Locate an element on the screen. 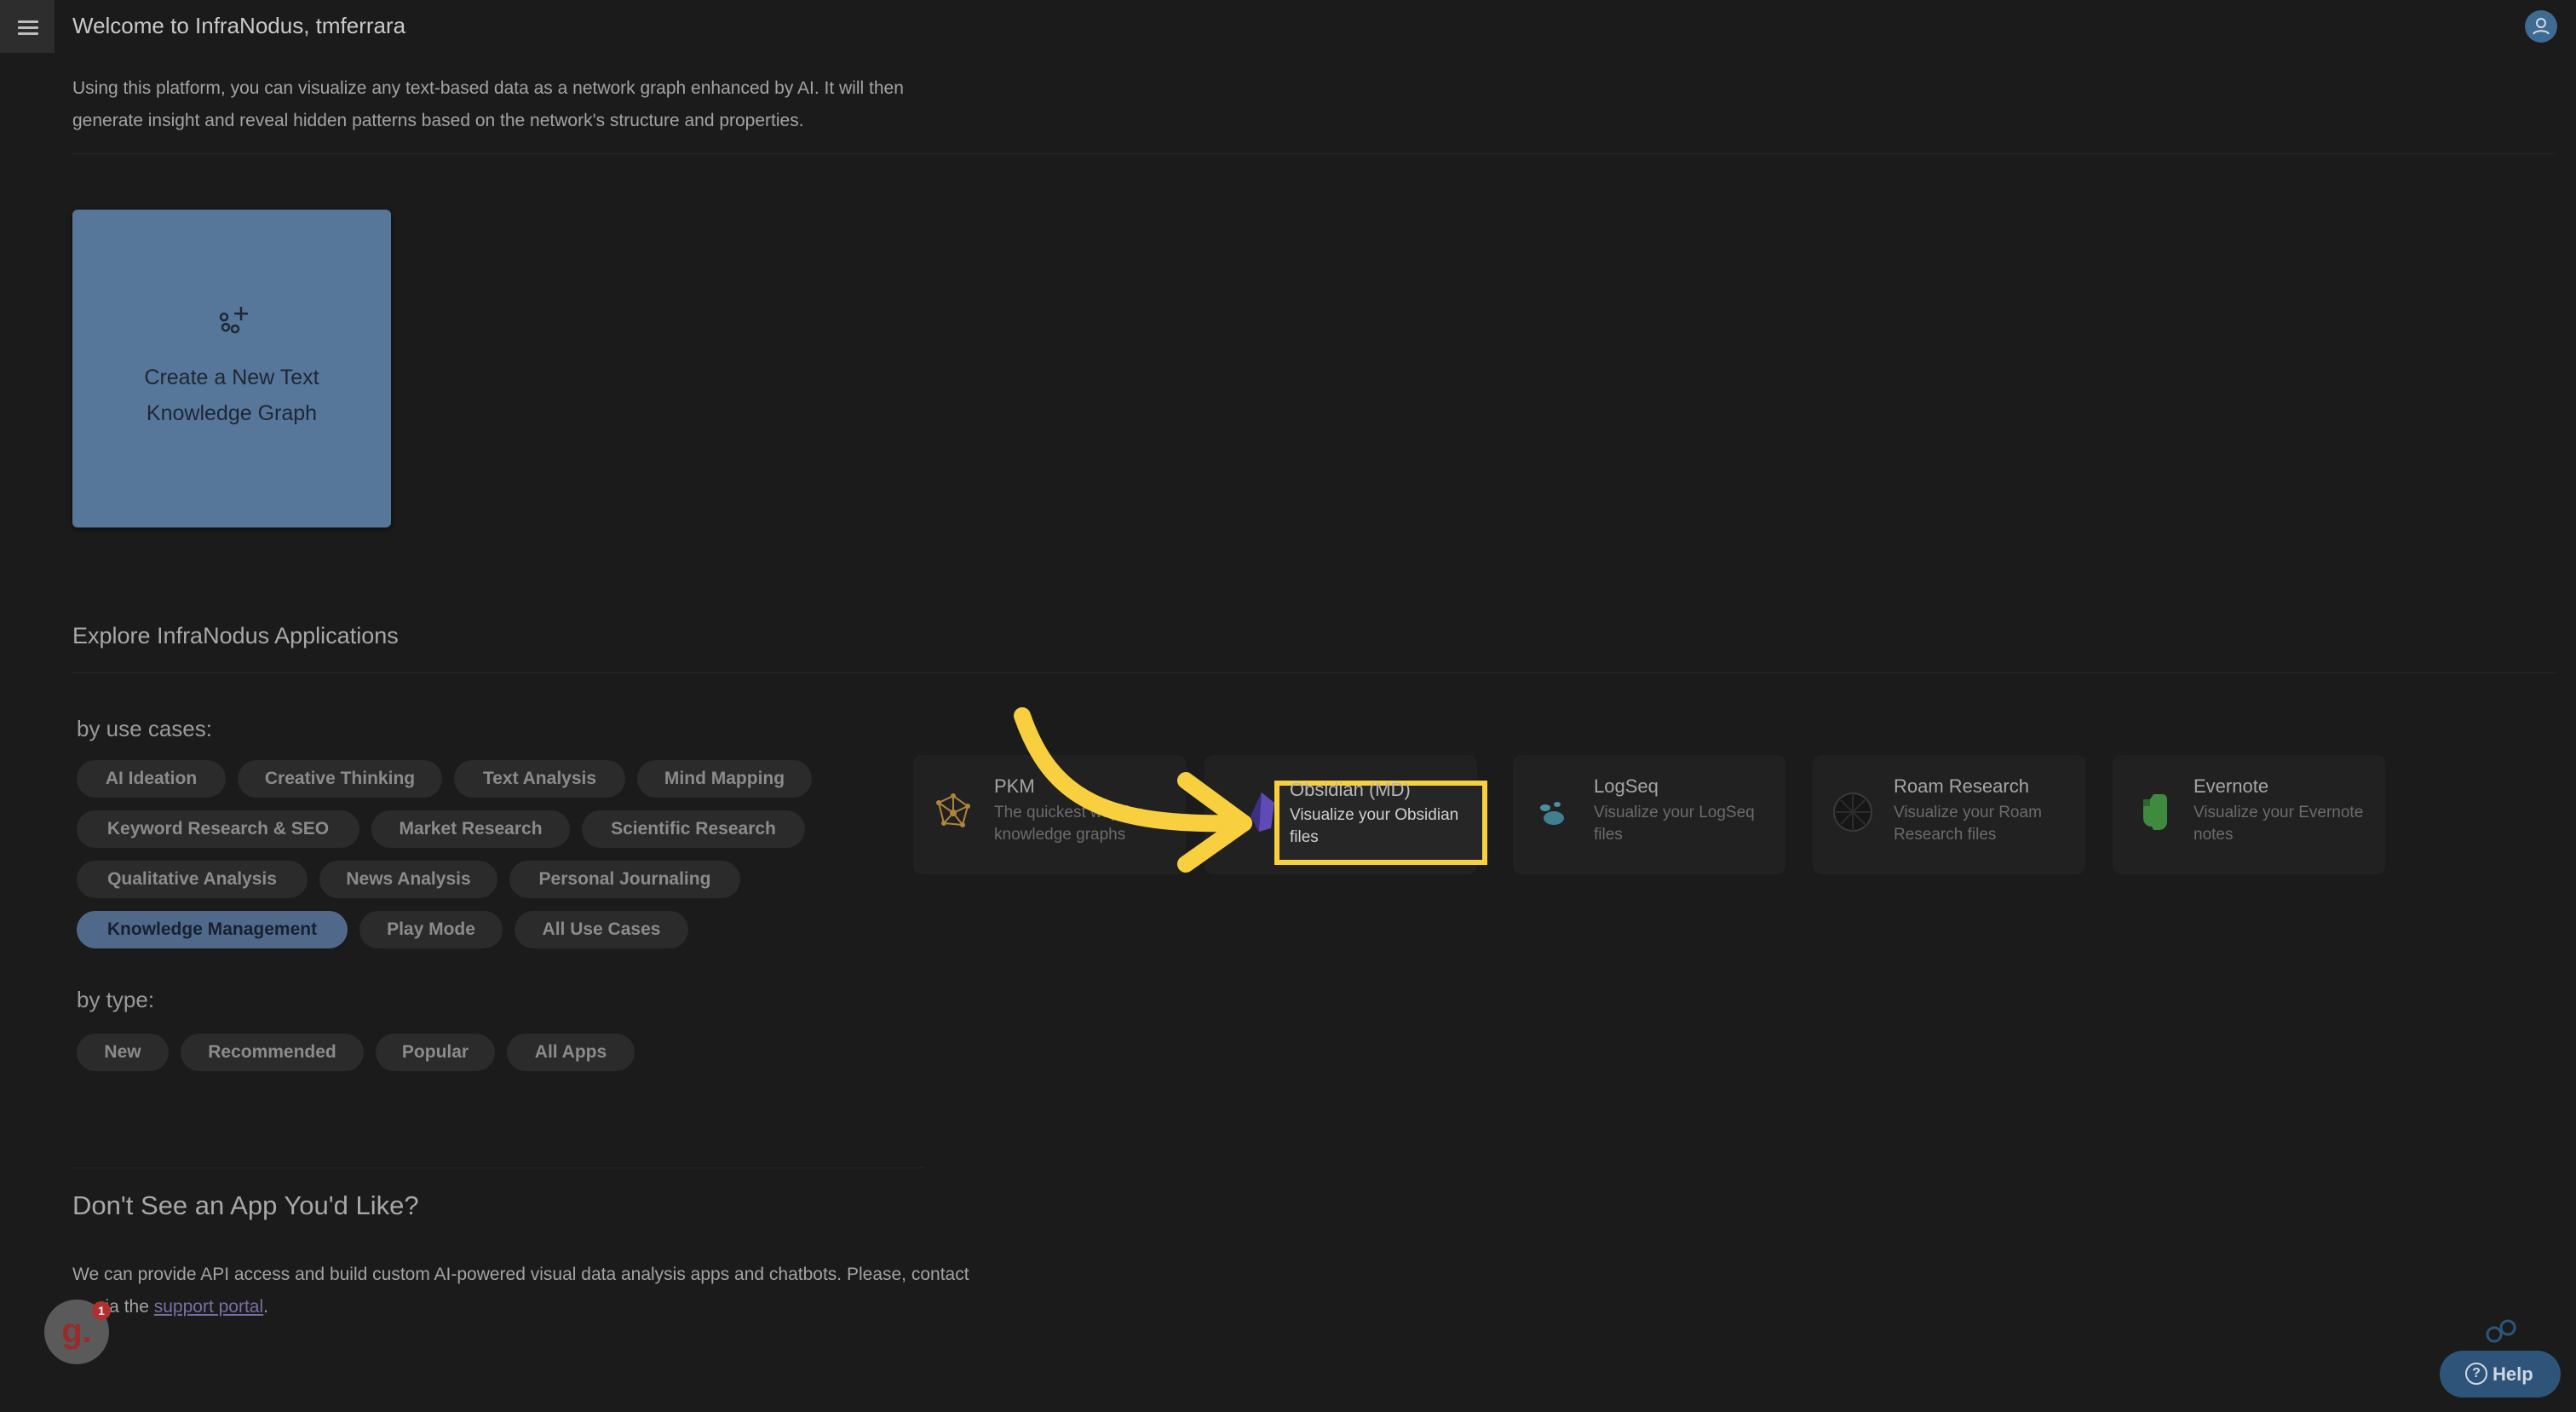 The width and height of the screenshot is (2576, 1412). support-portal-link: support portal is located at coordinates (208, 1307).